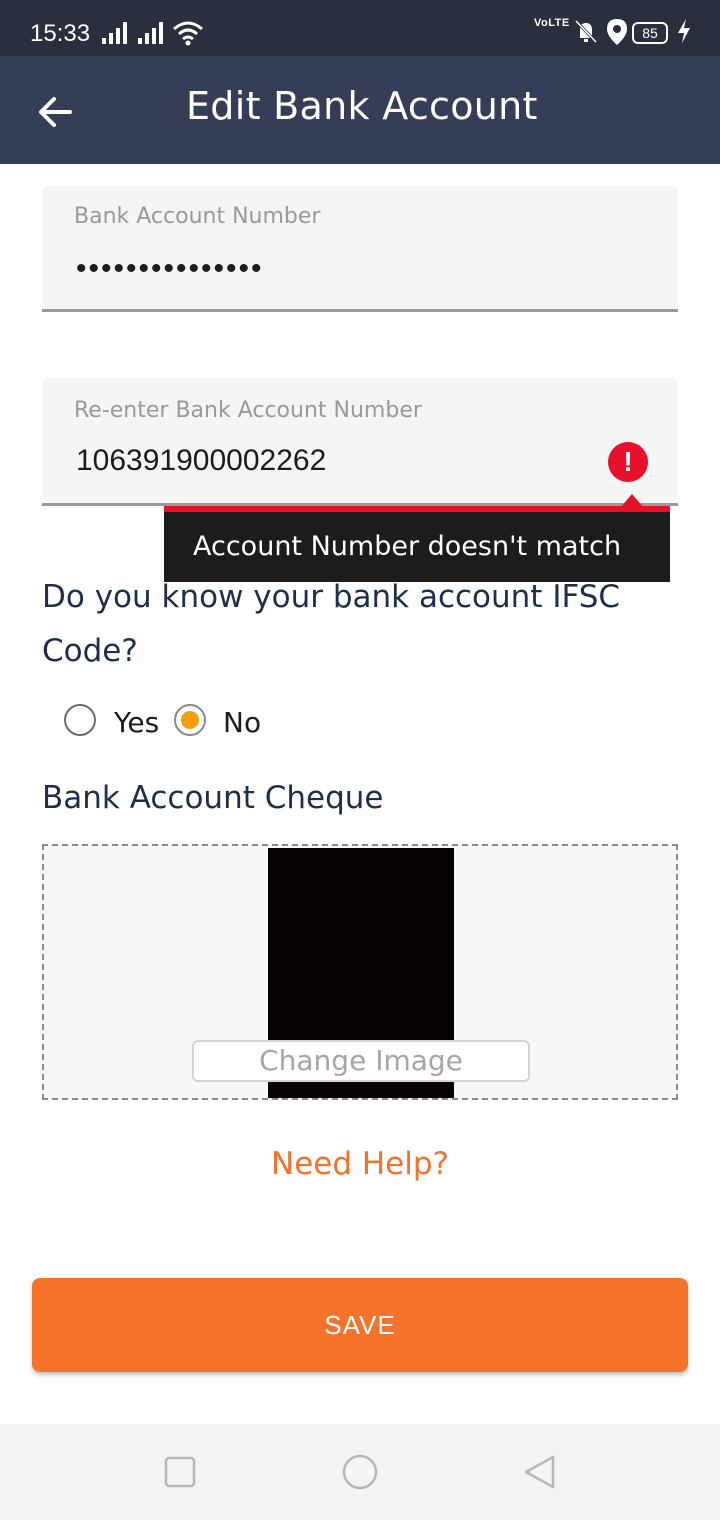 Image resolution: width=720 pixels, height=1520 pixels. I want to click on error-icon: !, so click(628, 462).